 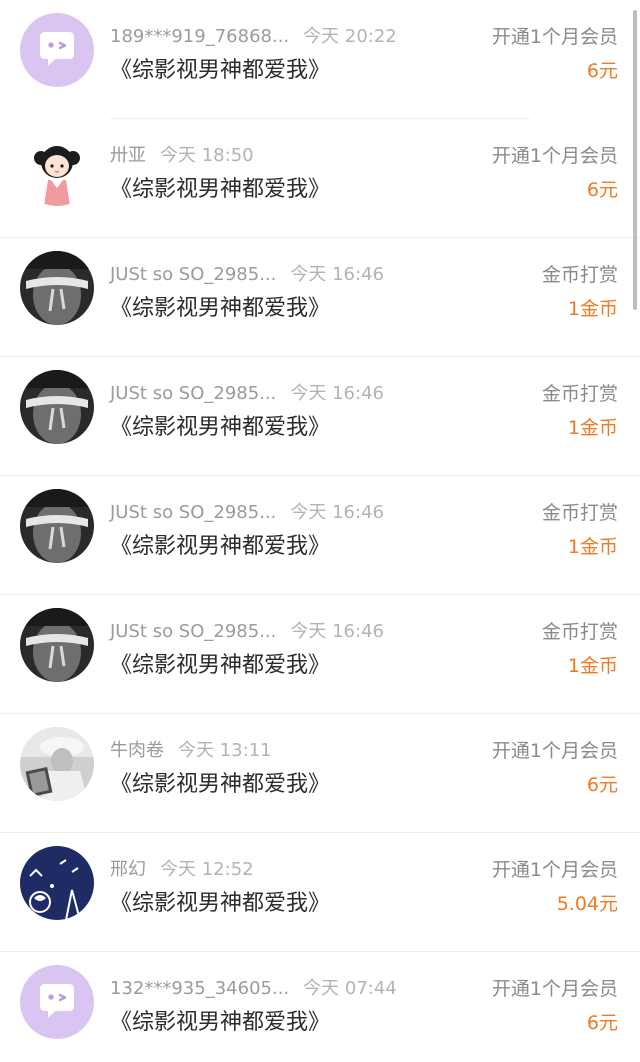 What do you see at coordinates (587, 904) in the screenshot?
I see `amount-value: 5.04元` at bounding box center [587, 904].